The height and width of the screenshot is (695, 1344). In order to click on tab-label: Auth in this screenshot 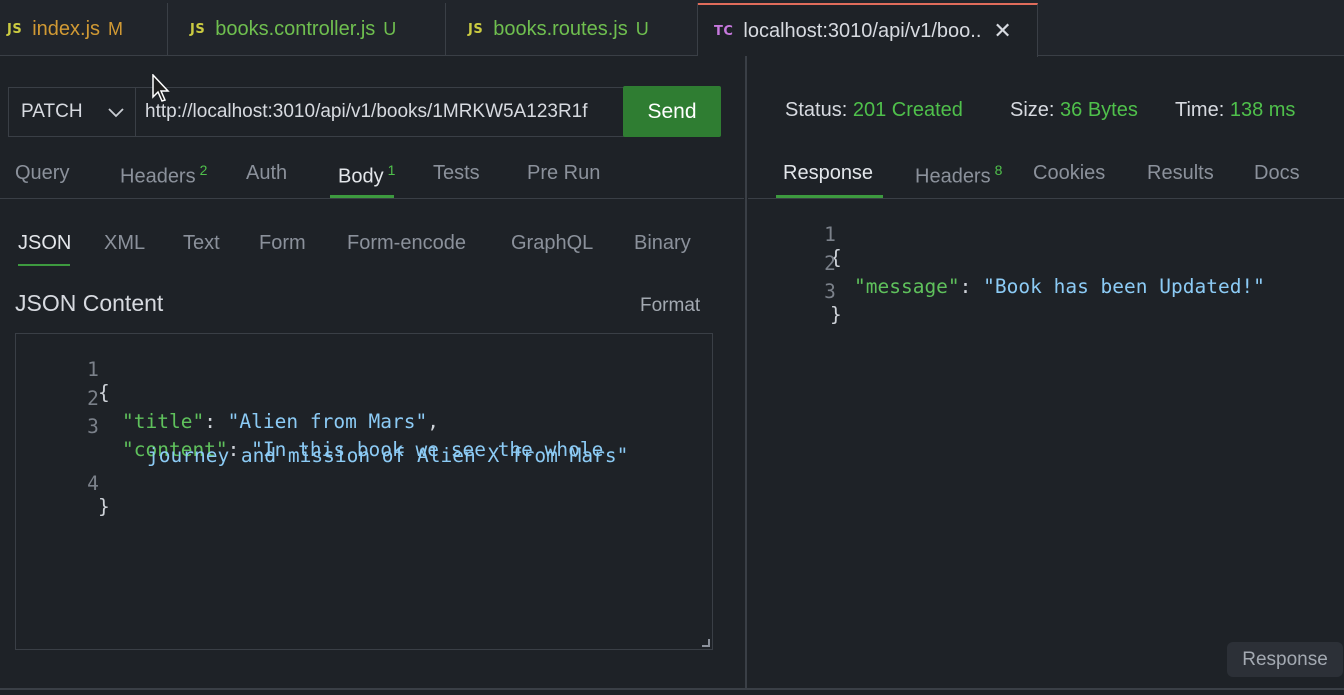, I will do `click(267, 173)`.